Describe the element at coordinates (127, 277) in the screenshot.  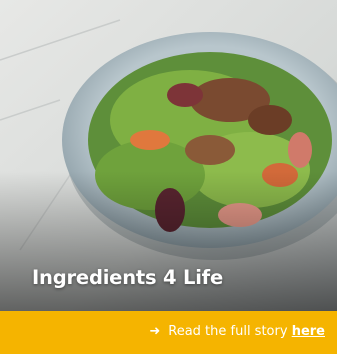
I see `promo-title: Ingredients 4 Life` at that location.